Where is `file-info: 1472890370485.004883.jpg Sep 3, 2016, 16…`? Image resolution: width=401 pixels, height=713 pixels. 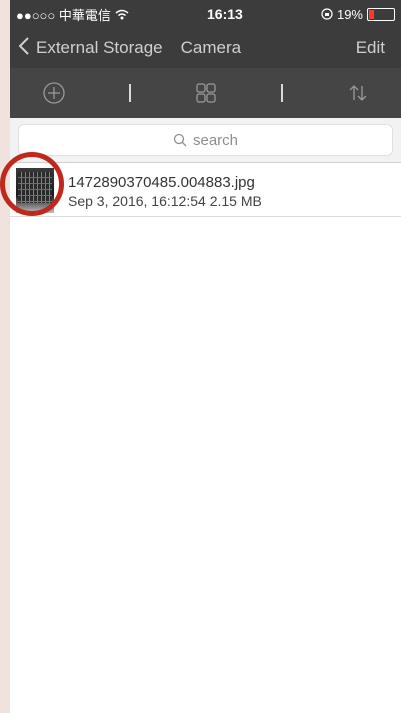 file-info: 1472890370485.004883.jpg Sep 3, 2016, 16… is located at coordinates (165, 191).